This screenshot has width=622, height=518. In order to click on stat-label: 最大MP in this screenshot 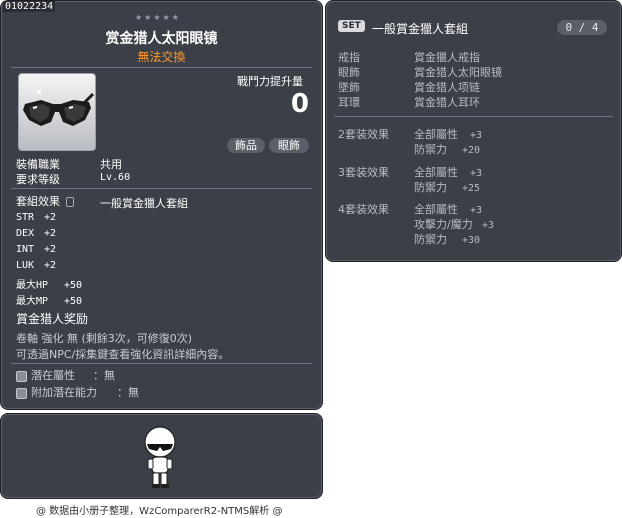, I will do `click(32, 301)`.